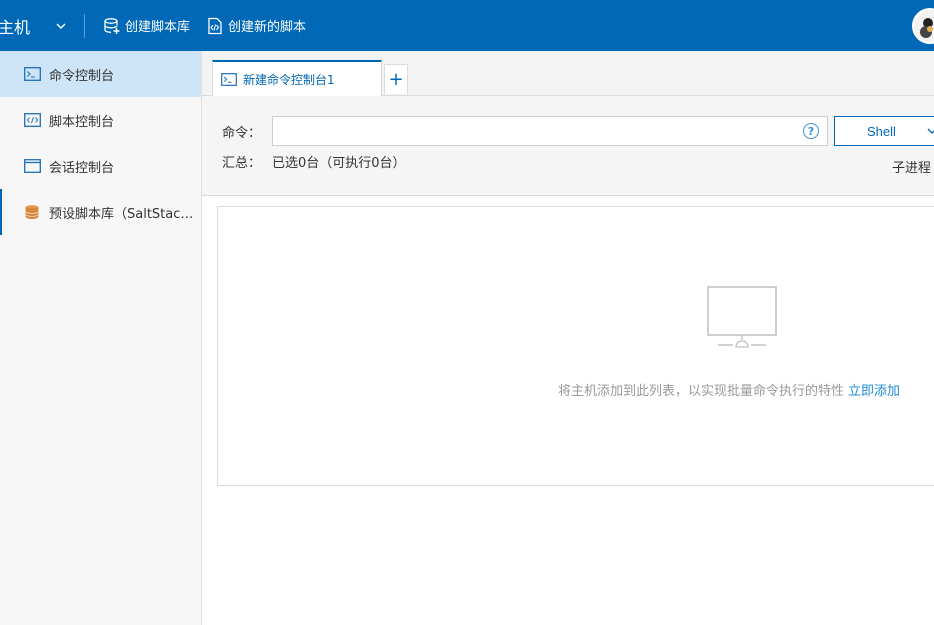  Describe the element at coordinates (550, 131) in the screenshot. I see `command-input` at that location.